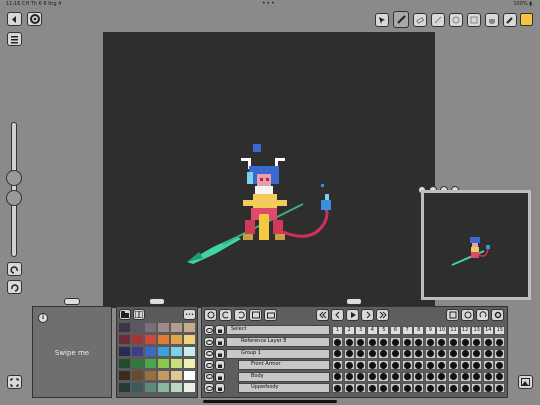 Image resolution: width=540 pixels, height=405 pixels. I want to click on palette-more-button: •••, so click(189, 314).